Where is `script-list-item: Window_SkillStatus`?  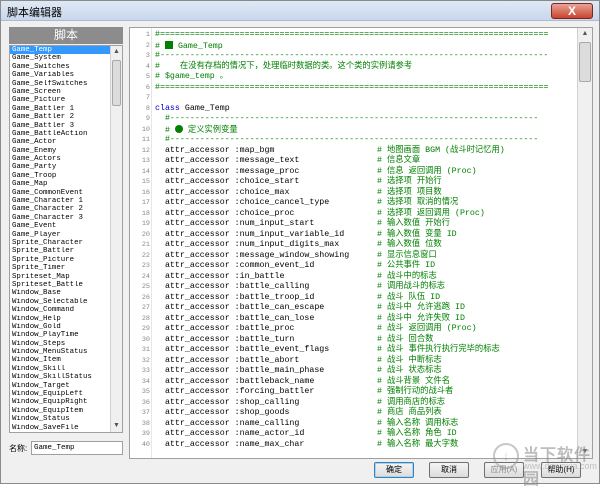 script-list-item: Window_SkillStatus is located at coordinates (60, 377).